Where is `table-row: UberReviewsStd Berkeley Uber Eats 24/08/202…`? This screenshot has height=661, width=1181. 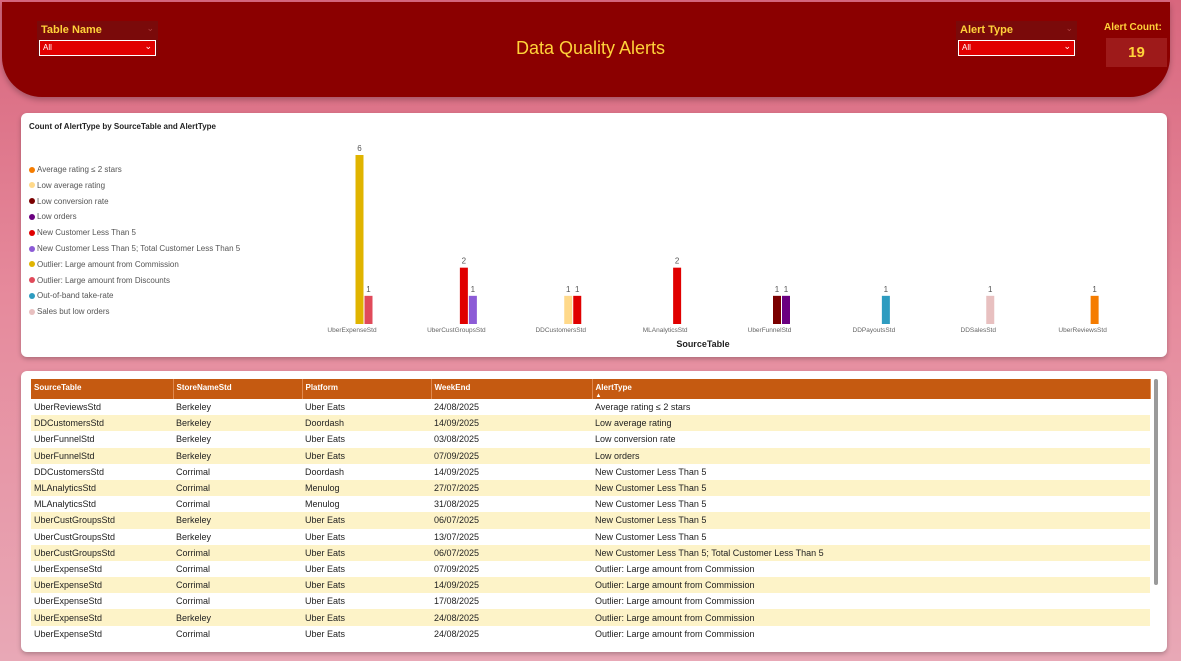 table-row: UberReviewsStd Berkeley Uber Eats 24/08/202… is located at coordinates (590, 407).